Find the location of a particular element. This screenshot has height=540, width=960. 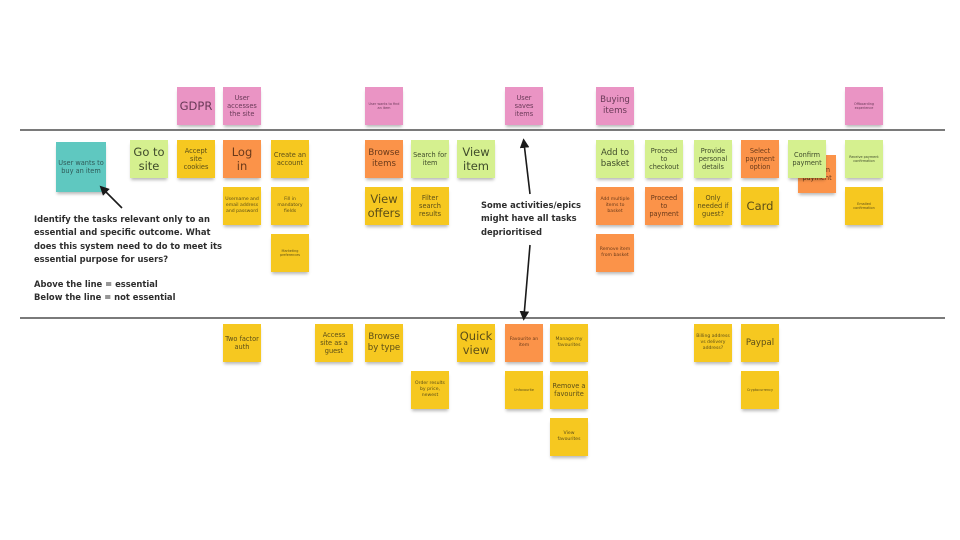

arrow-up-to-top-line is located at coordinates (525, 166).